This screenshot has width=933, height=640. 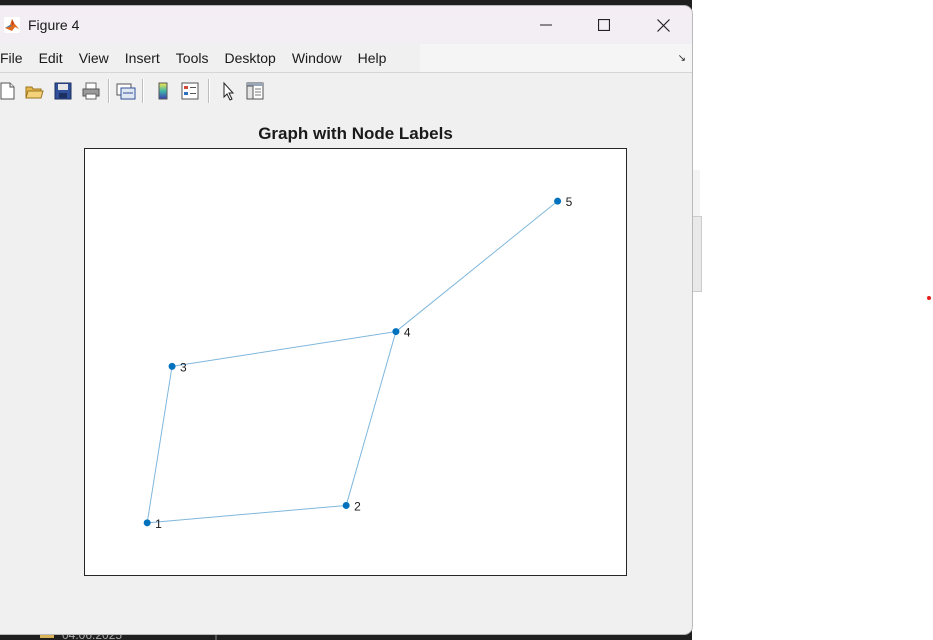 What do you see at coordinates (94, 58) in the screenshot?
I see `menu-view: View` at bounding box center [94, 58].